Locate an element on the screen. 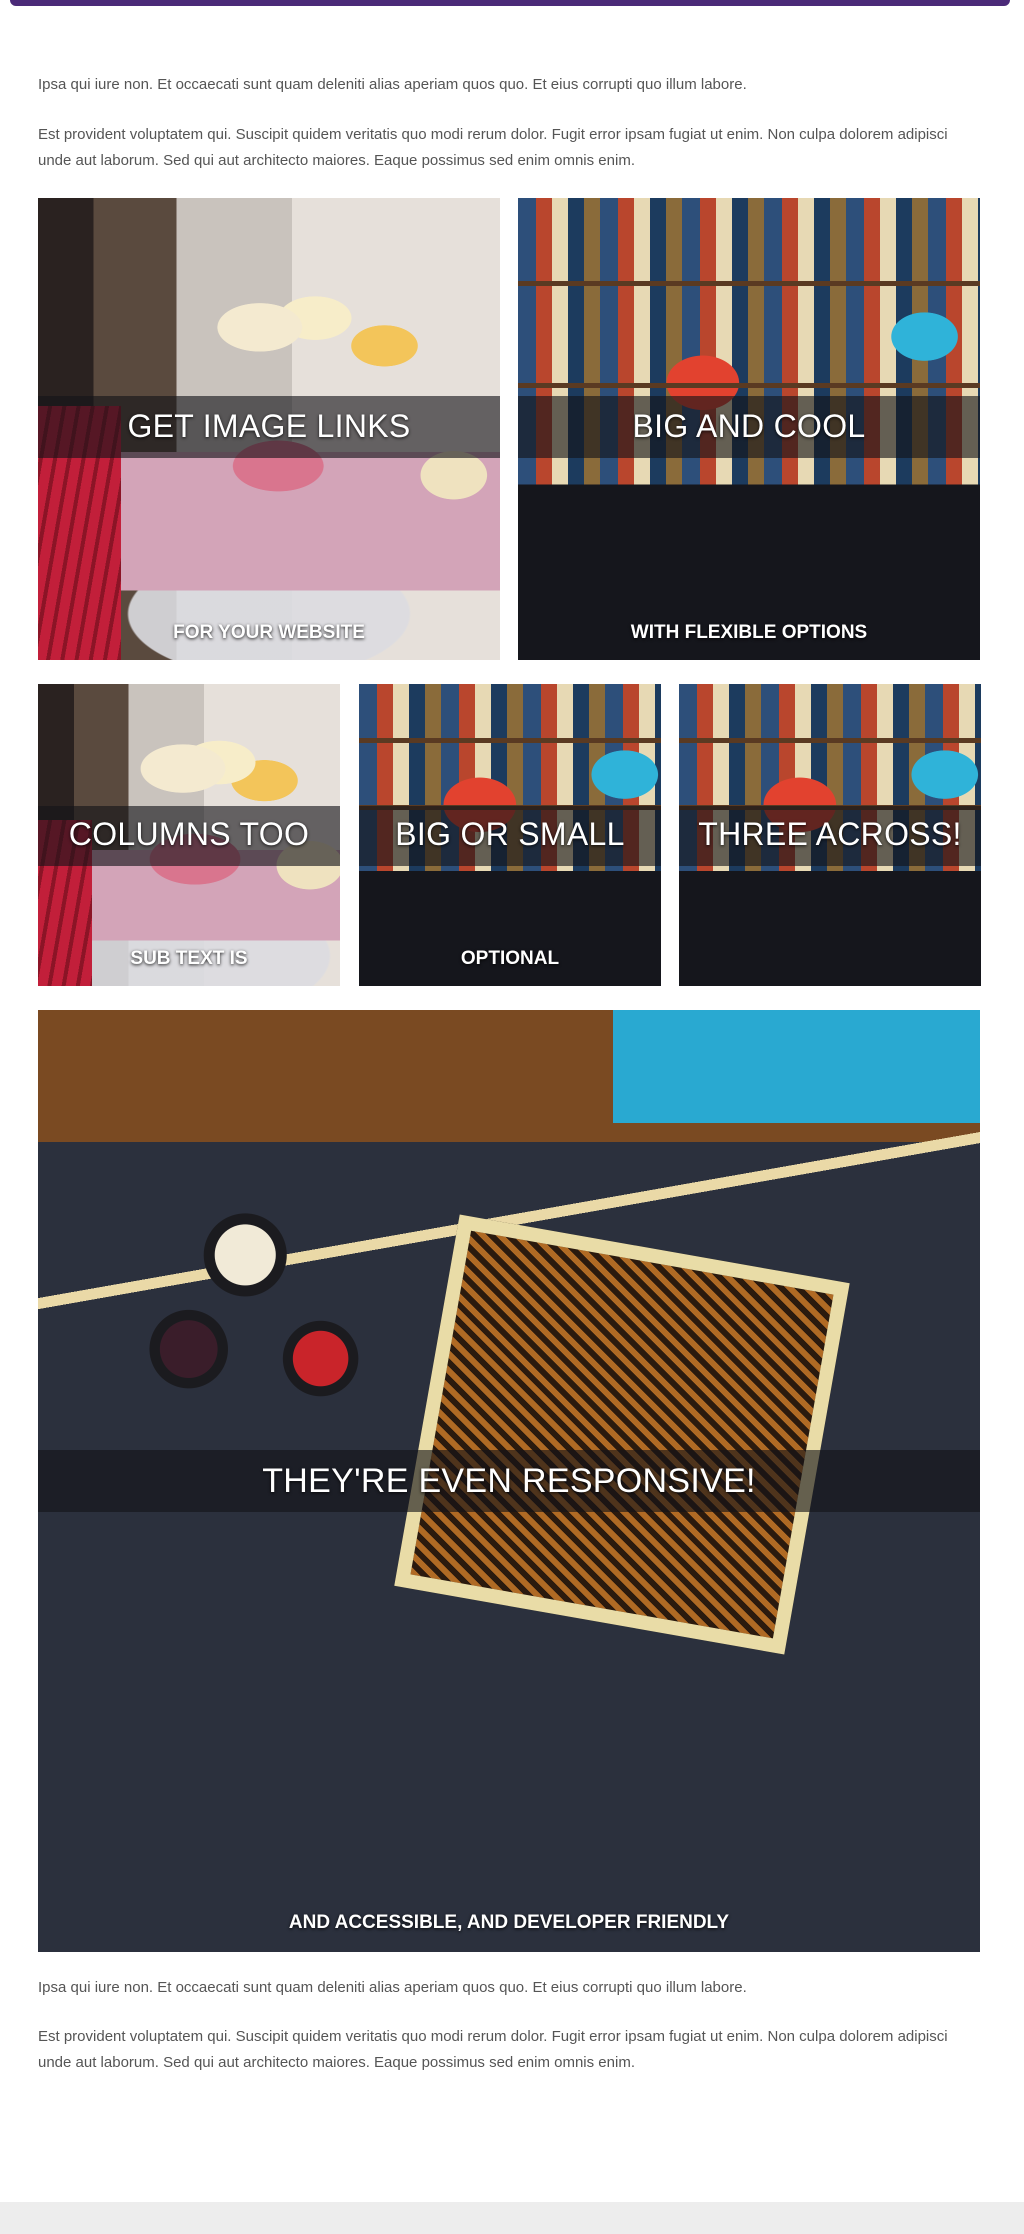 This screenshot has height=2234, width=1024. image-link-tile-columns-too: COLUMNS TOO SUB TEXT IS is located at coordinates (189, 835).